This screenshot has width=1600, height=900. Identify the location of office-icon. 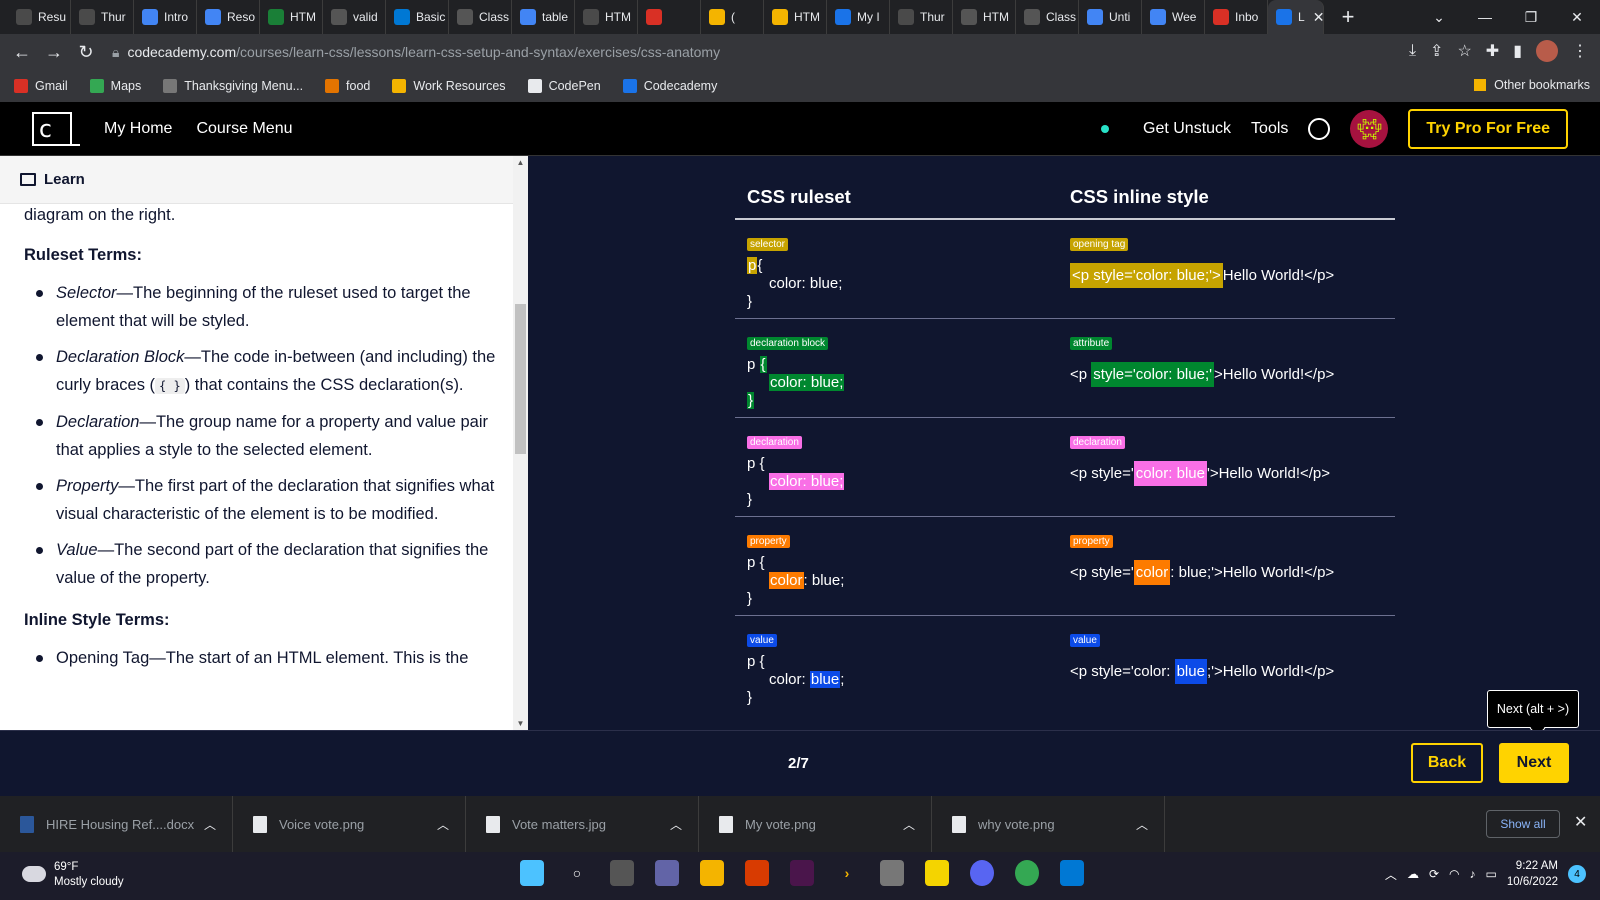
(757, 873).